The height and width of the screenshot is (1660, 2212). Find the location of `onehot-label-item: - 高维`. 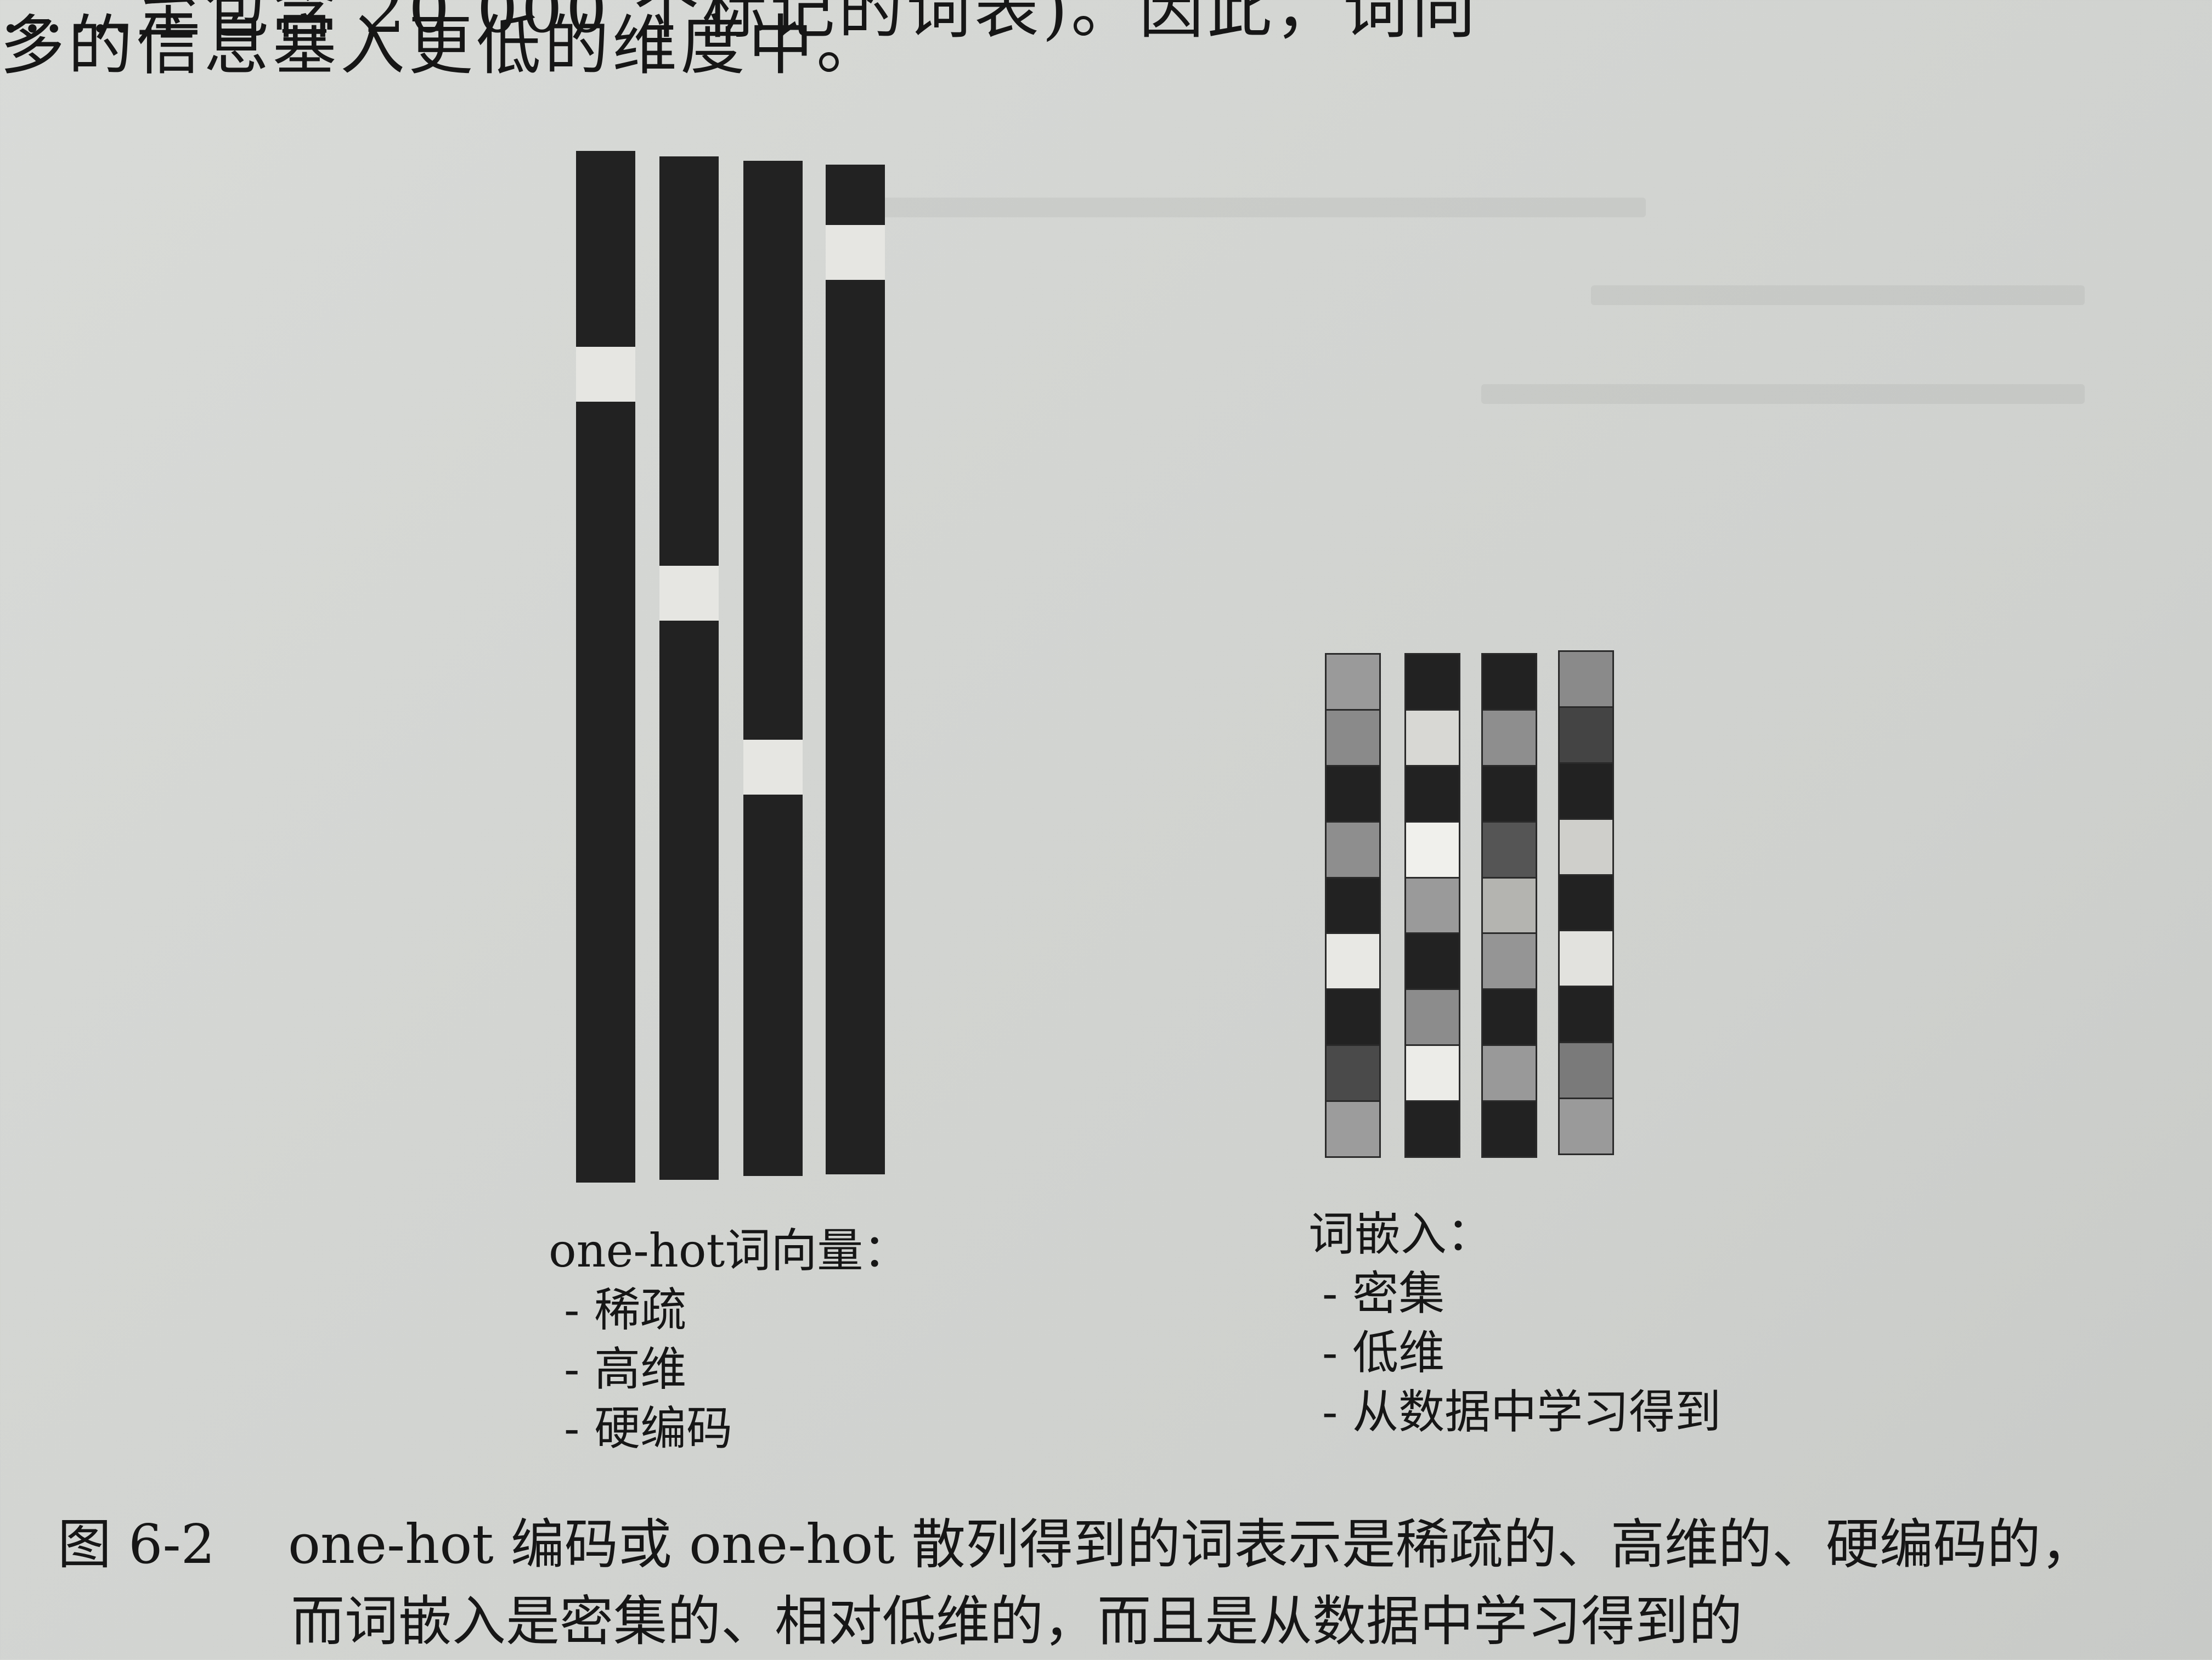

onehot-label-item: - 高维 is located at coordinates (625, 1369).